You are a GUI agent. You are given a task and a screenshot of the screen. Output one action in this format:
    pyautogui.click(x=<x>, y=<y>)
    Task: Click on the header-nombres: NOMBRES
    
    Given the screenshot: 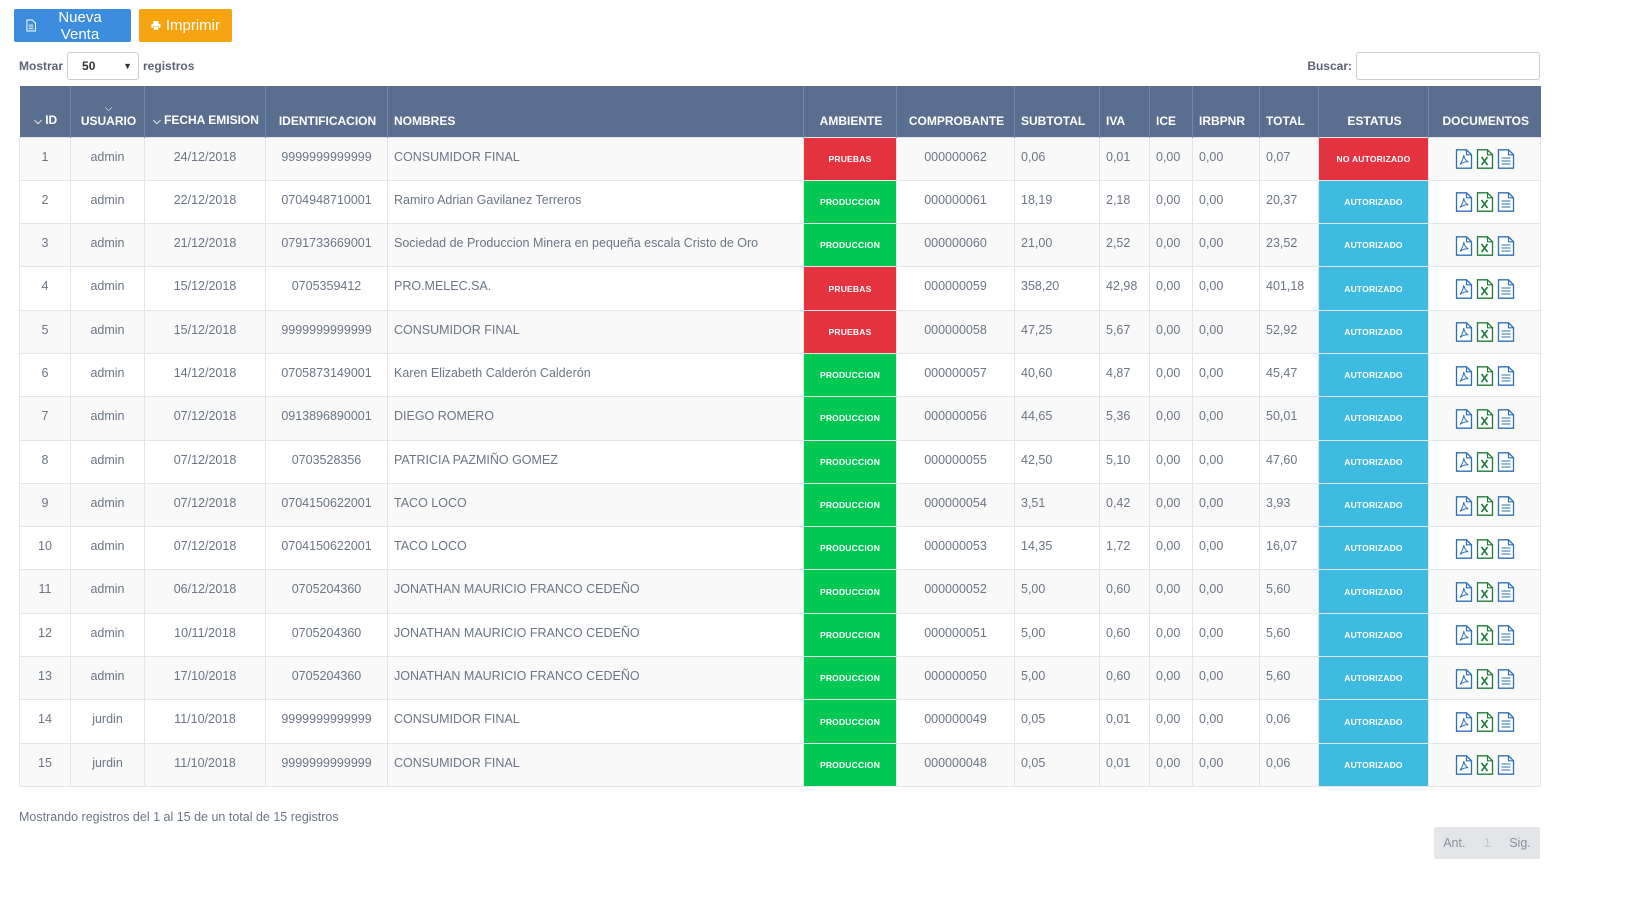 What is the action you would take?
    pyautogui.click(x=595, y=111)
    